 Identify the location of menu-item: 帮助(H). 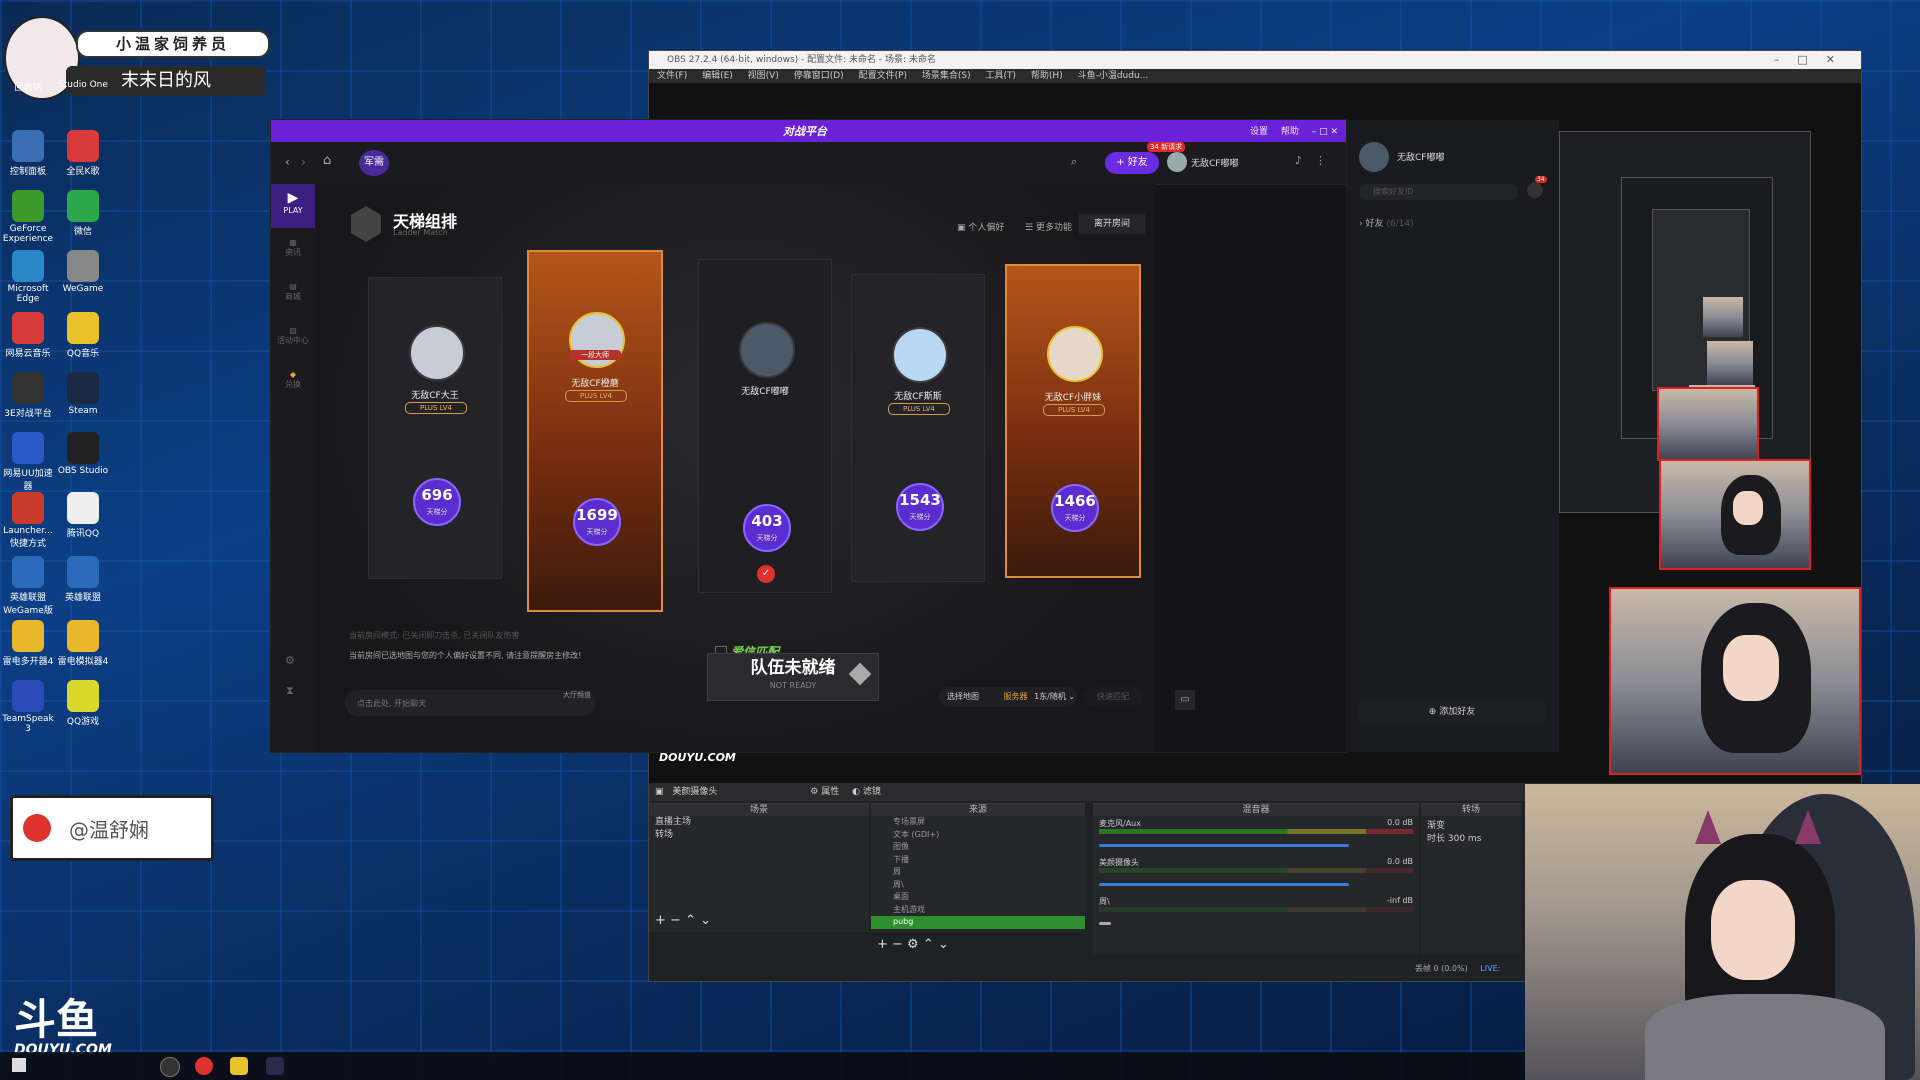
(1047, 76).